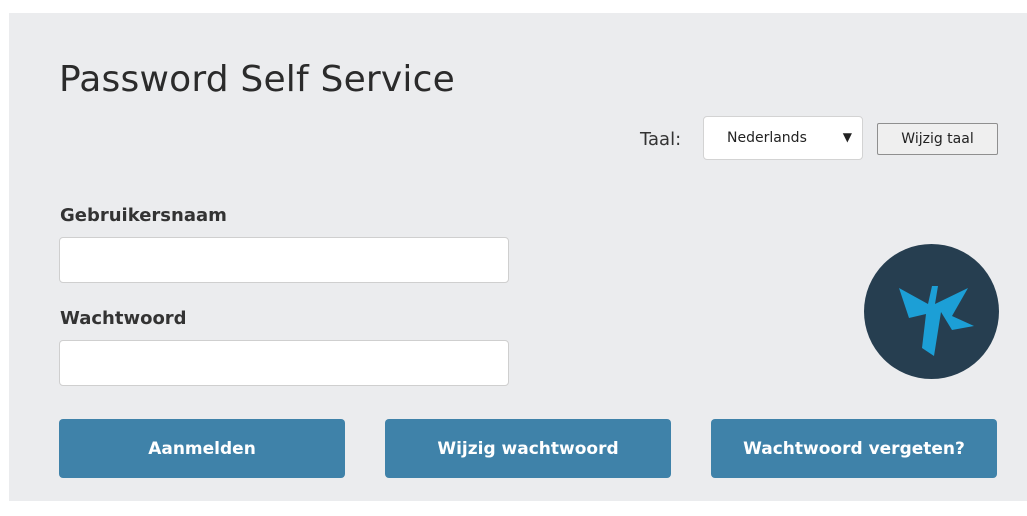  Describe the element at coordinates (937, 139) in the screenshot. I see `change-language-button: Wijzig taal` at that location.